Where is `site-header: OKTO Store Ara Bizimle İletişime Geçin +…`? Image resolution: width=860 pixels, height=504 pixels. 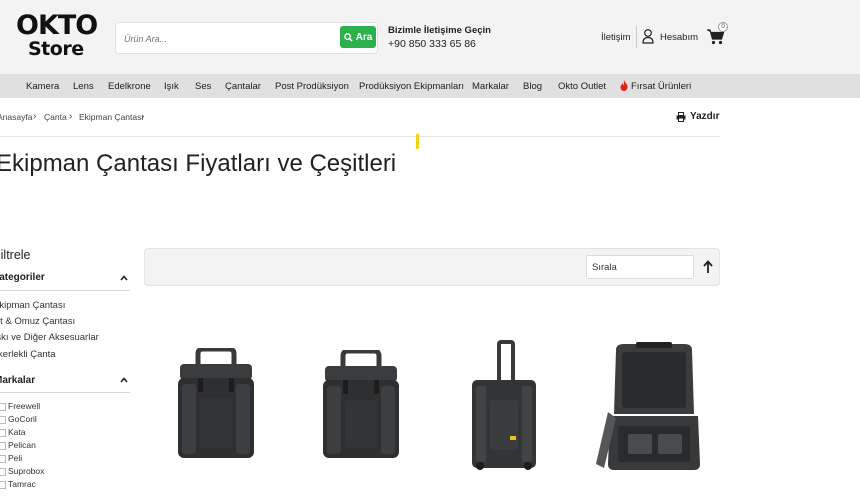
site-header: OKTO Store Ara Bizimle İletişime Geçin +… is located at coordinates (430, 37).